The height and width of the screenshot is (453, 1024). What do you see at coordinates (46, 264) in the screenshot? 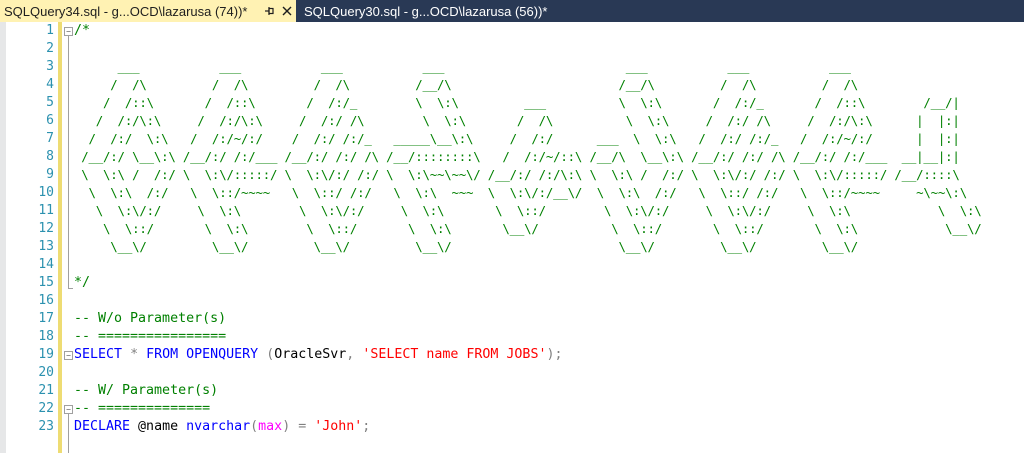
I see `line-number: 14` at bounding box center [46, 264].